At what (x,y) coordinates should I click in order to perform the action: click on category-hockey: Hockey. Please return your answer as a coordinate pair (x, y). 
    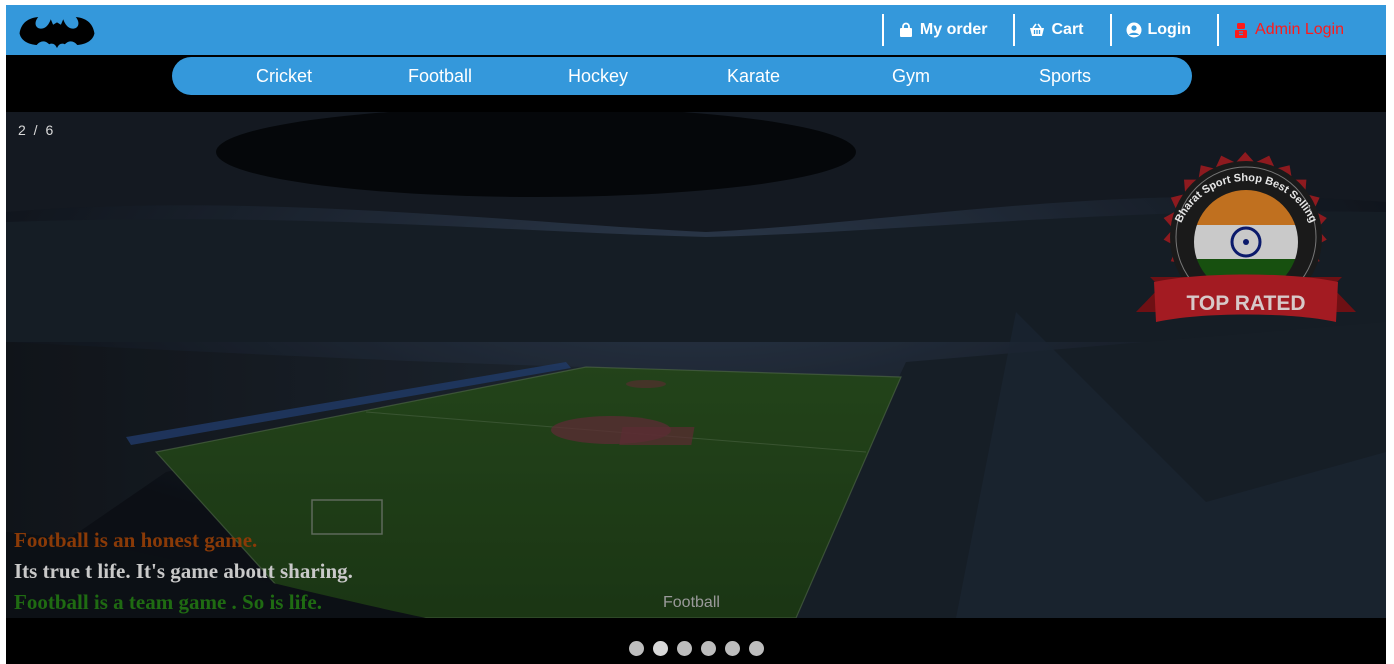
    Looking at the image, I should click on (598, 76).